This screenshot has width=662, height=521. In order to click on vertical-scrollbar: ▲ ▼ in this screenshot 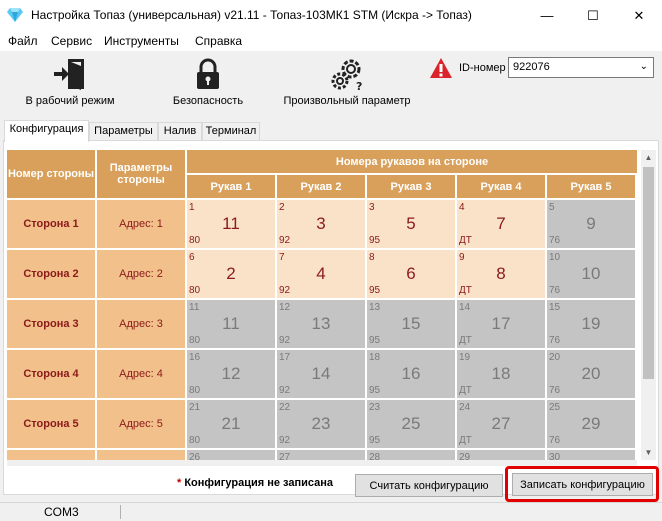, I will do `click(648, 305)`.